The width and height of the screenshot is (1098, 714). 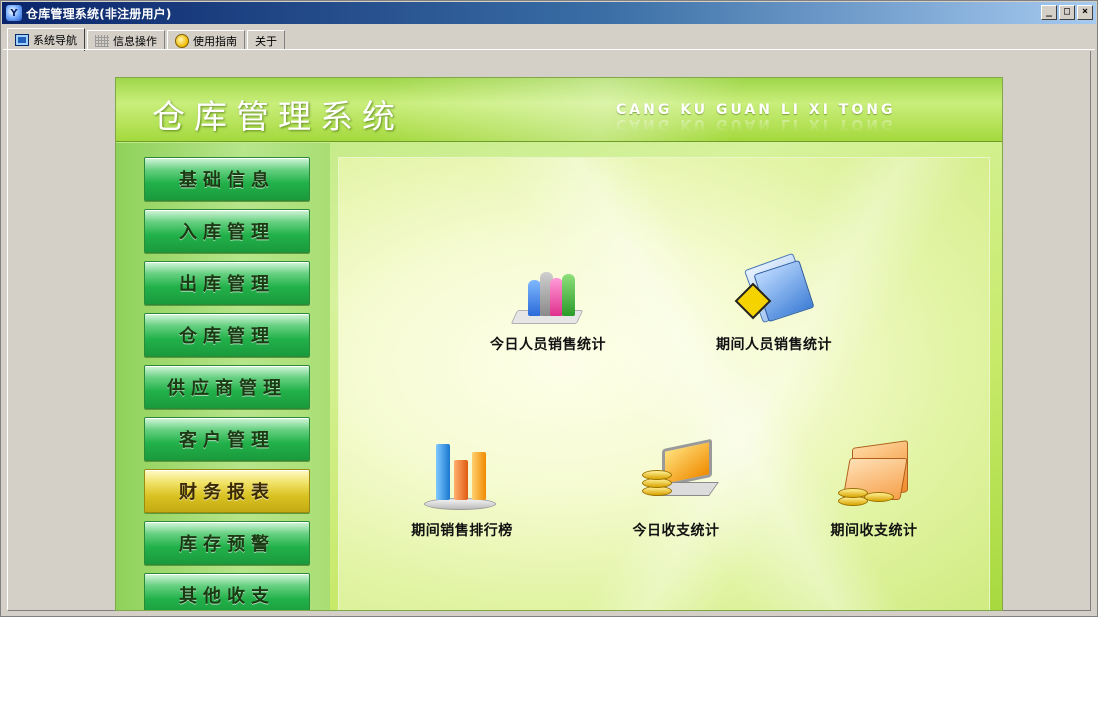 What do you see at coordinates (22, 40) in the screenshot?
I see `monitor-icon` at bounding box center [22, 40].